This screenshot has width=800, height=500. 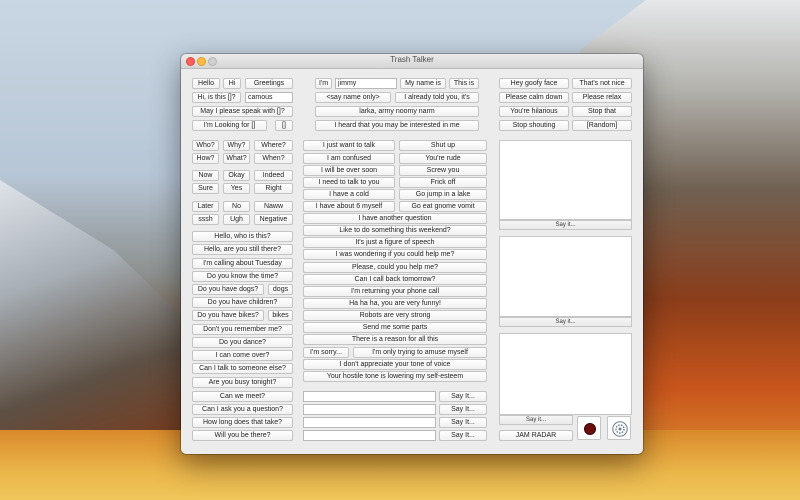 I want to click on wondering-help-button: I was wondering if you could help me?, so click(x=395, y=254).